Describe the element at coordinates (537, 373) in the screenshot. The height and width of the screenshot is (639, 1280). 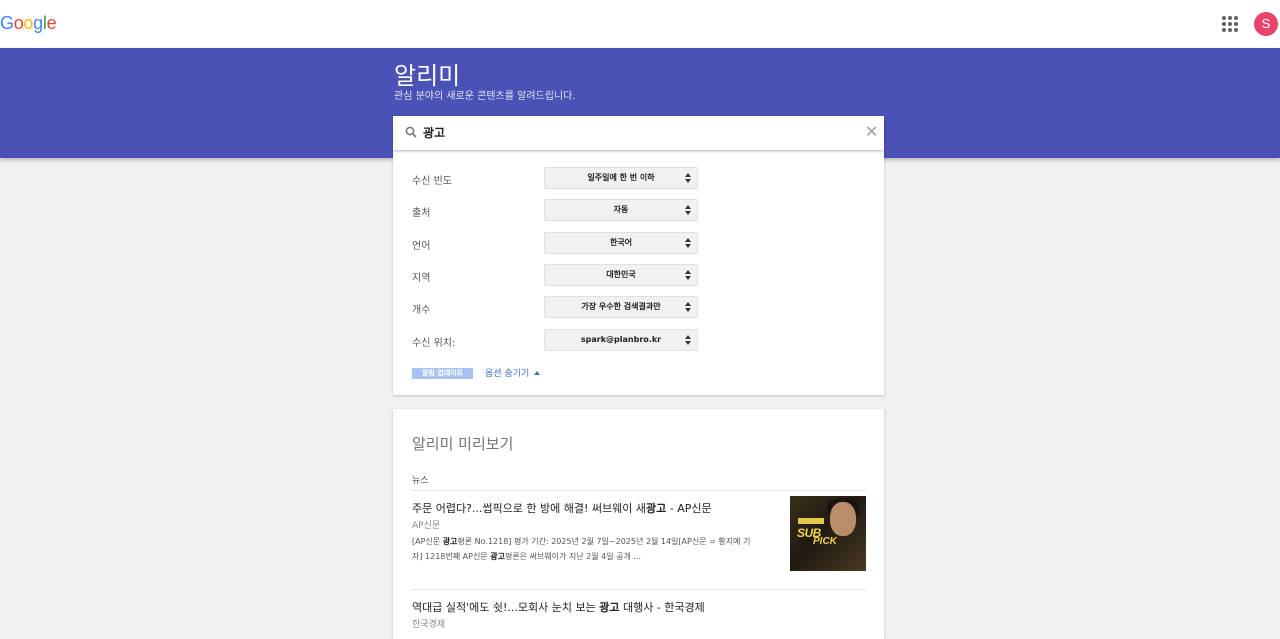
I see `caret-up-icon` at that location.